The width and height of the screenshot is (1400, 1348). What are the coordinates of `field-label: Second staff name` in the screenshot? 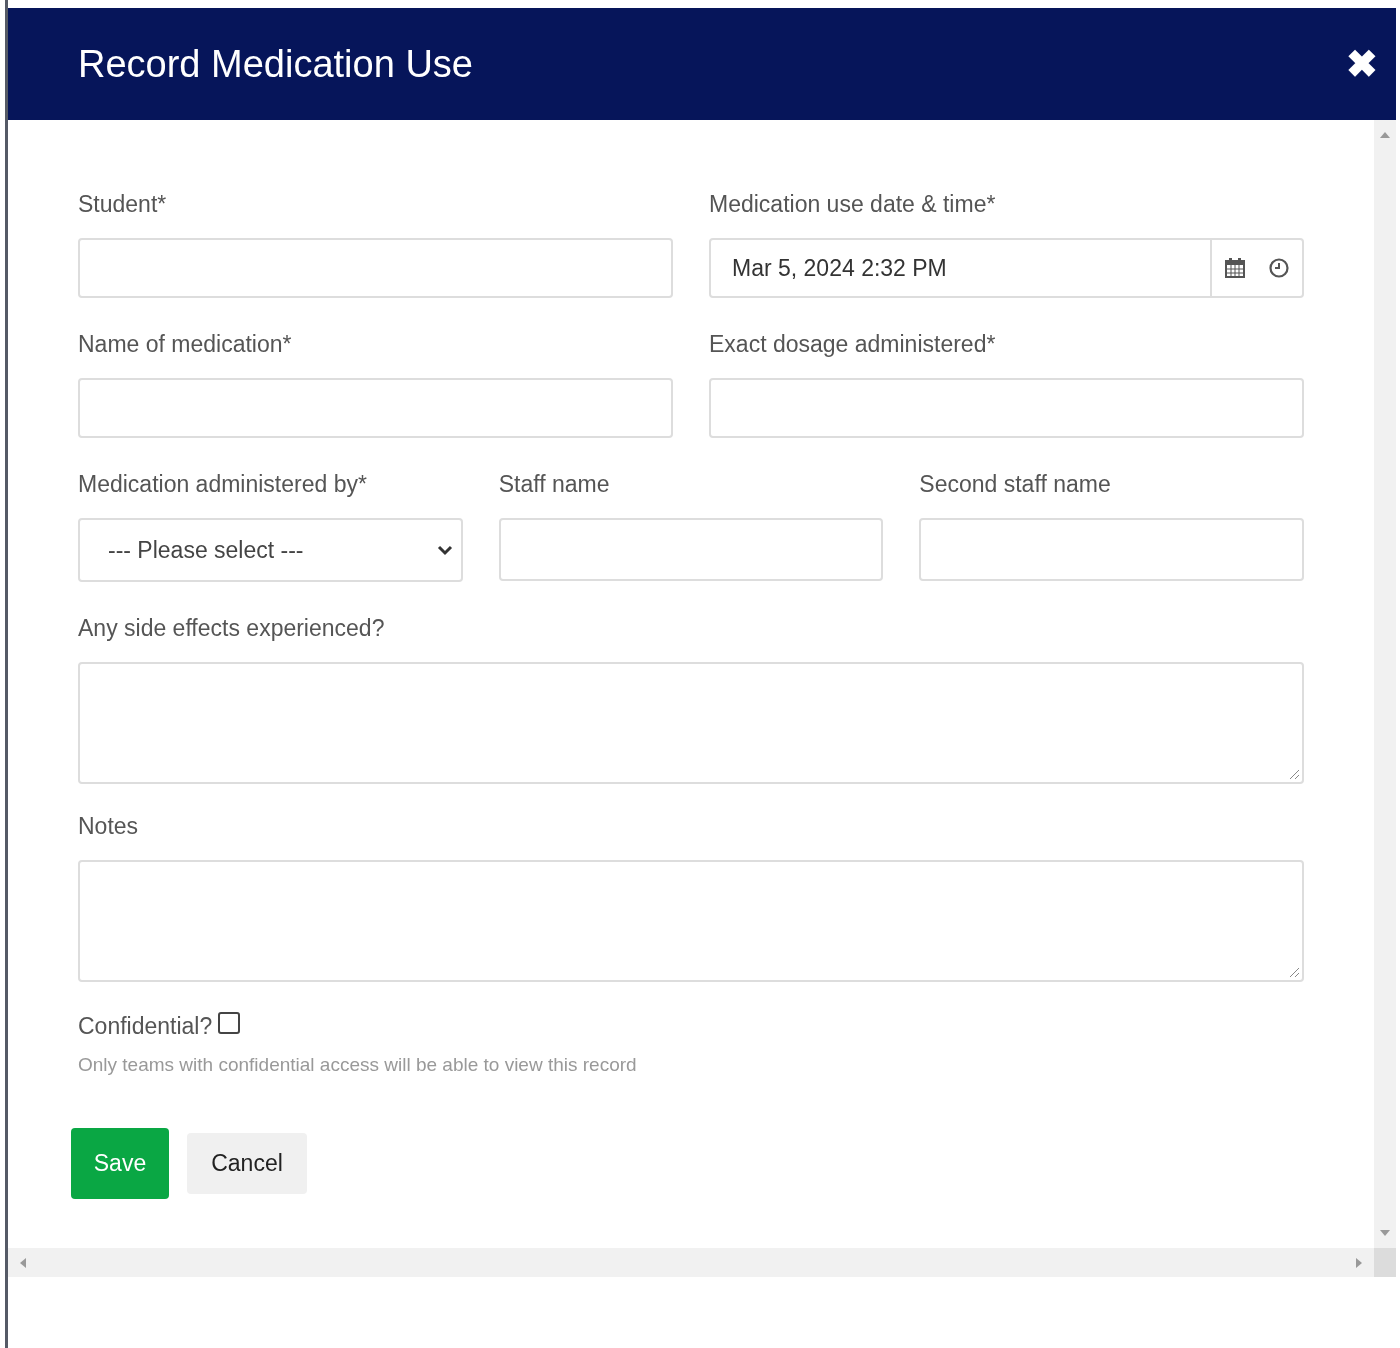 It's located at (1015, 484).